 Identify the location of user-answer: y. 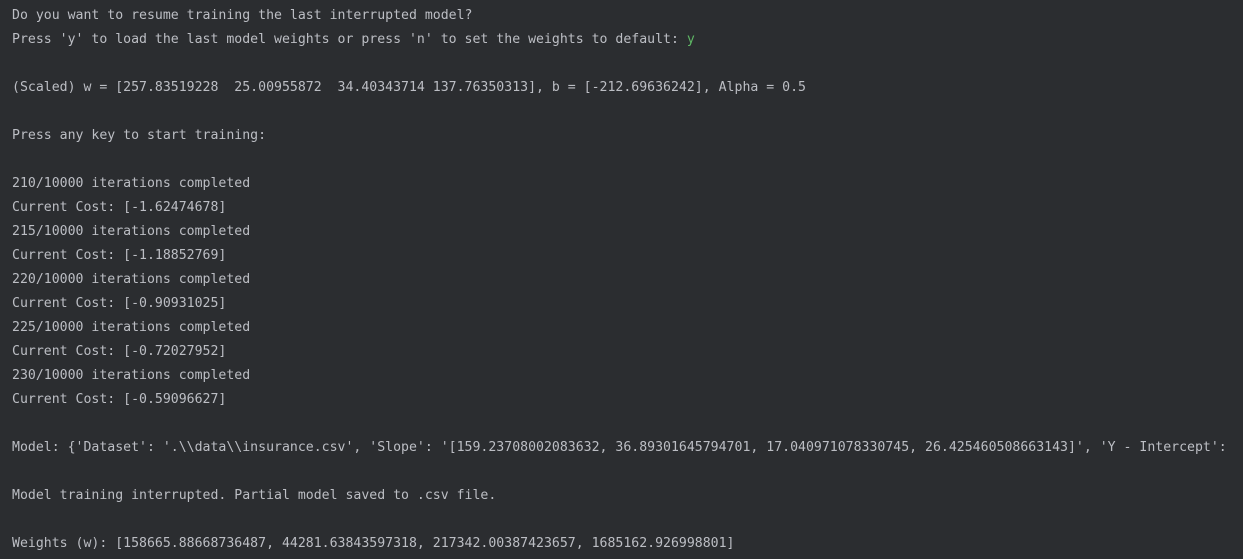
(690, 39).